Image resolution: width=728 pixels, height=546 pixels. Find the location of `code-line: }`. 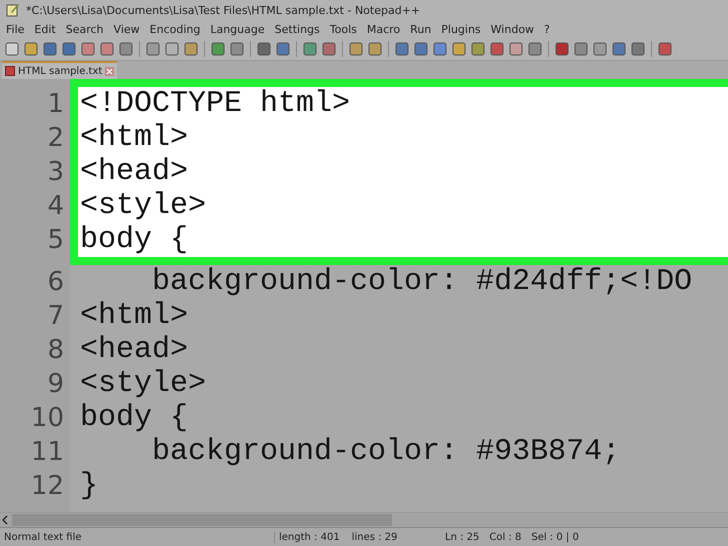

code-line: } is located at coordinates (90, 486).